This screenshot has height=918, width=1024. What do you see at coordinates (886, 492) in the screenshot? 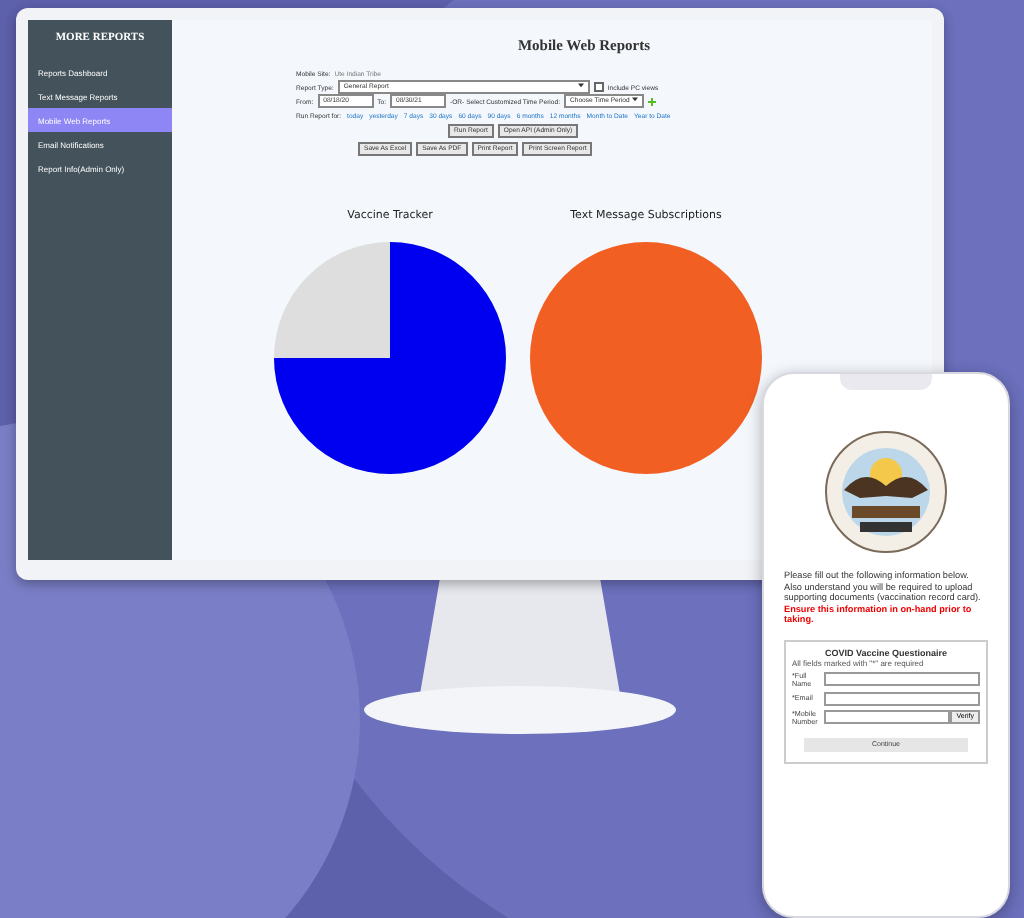
I see `tribal-seal-drawing` at bounding box center [886, 492].